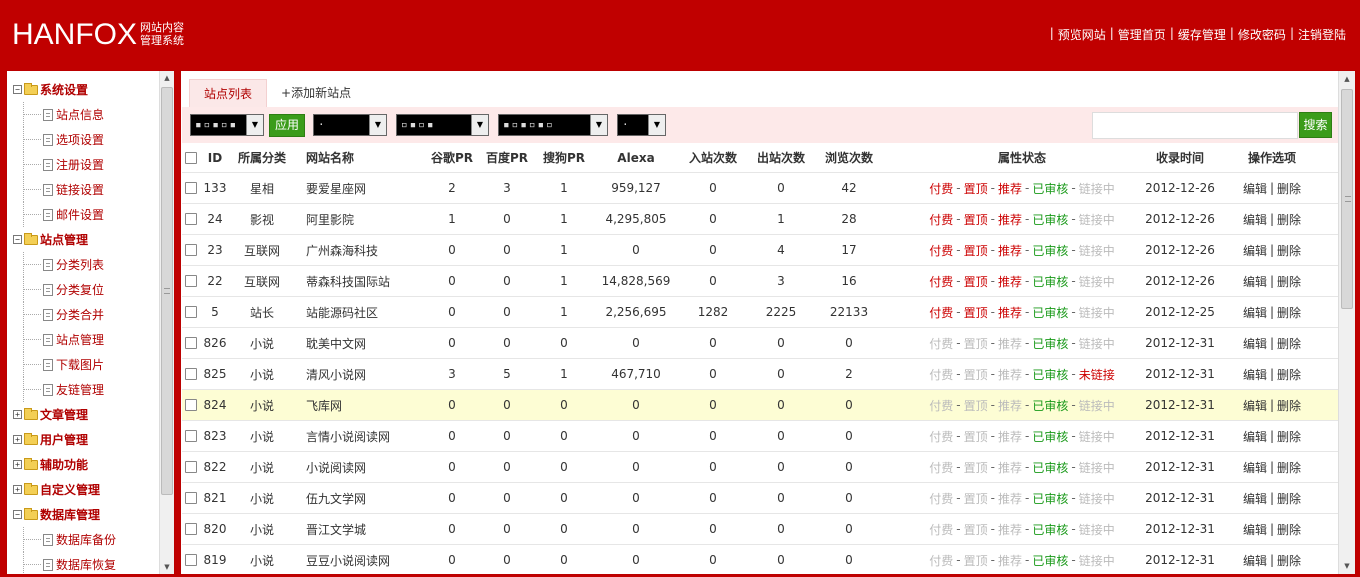 Image resolution: width=1360 pixels, height=577 pixels. Describe the element at coordinates (1322, 34) in the screenshot. I see `top-nav-link: 注销登陆` at that location.